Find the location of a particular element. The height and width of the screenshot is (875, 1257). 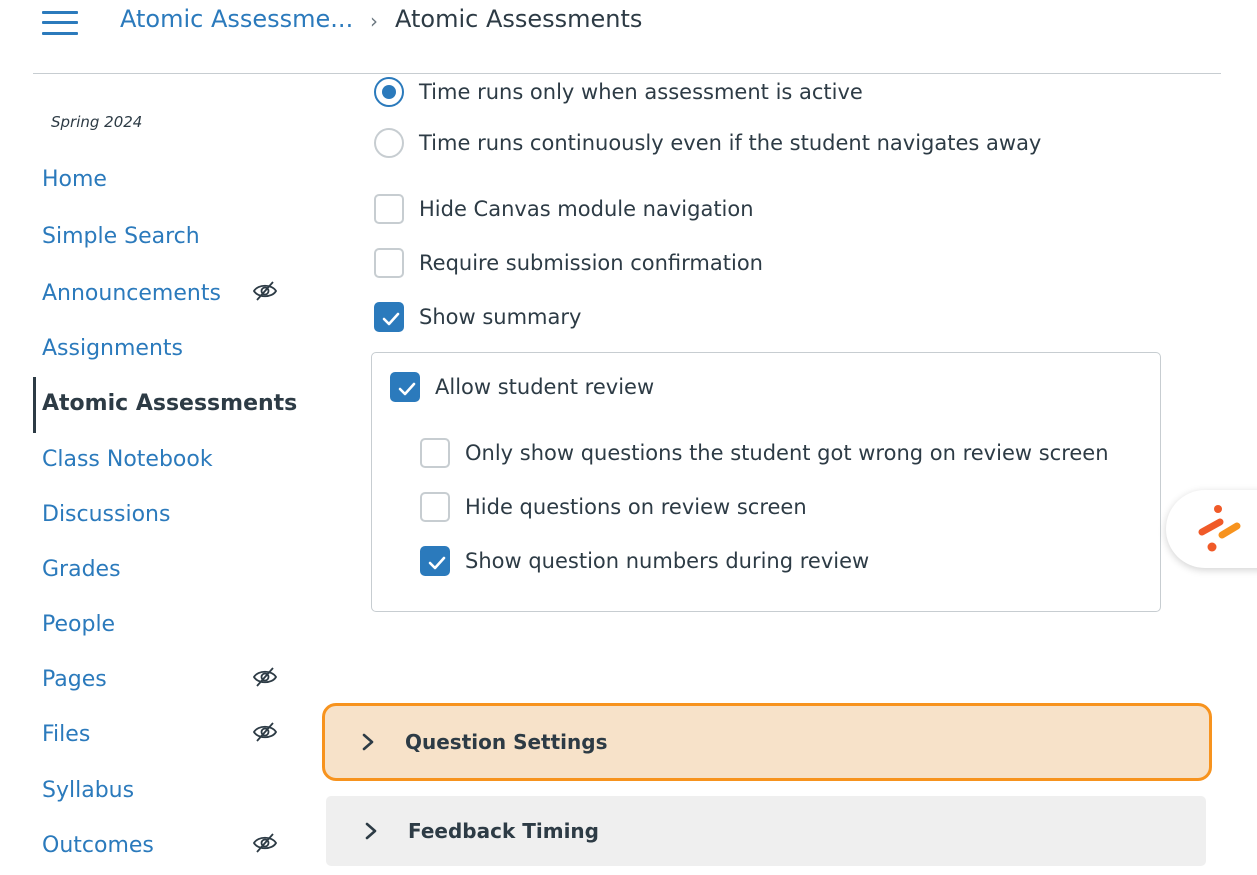

checkbox-label: Show summary is located at coordinates (500, 317).